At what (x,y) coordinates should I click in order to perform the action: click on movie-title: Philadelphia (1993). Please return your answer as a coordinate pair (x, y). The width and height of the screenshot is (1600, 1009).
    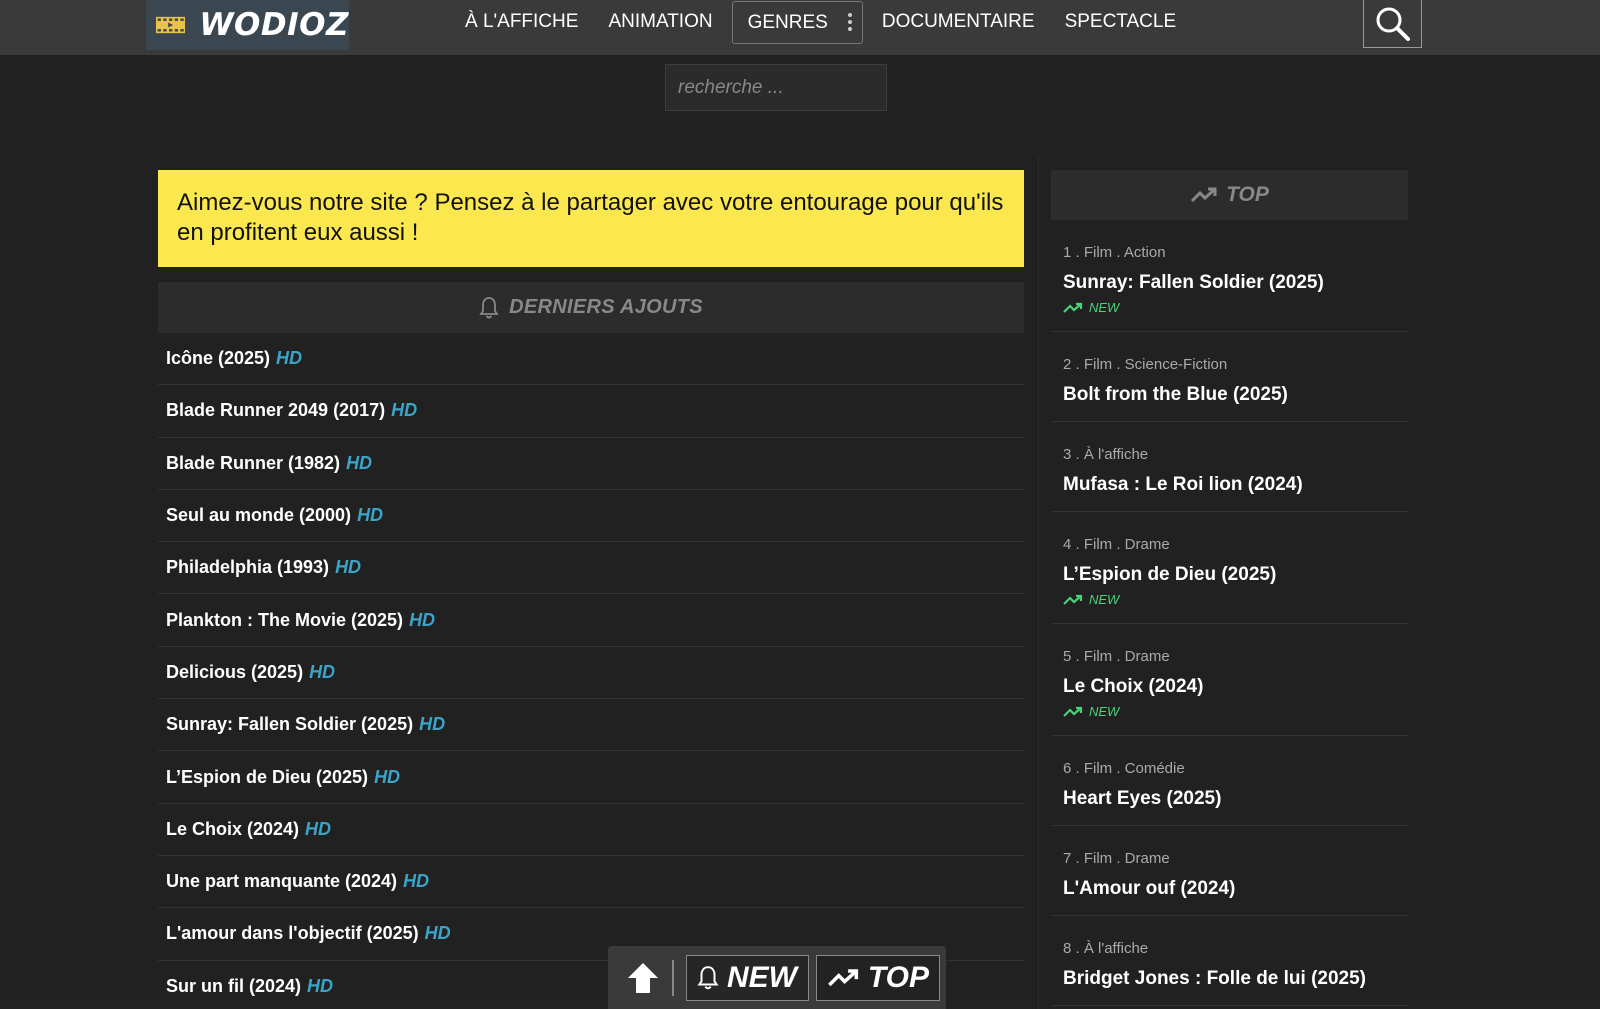
    Looking at the image, I should click on (248, 567).